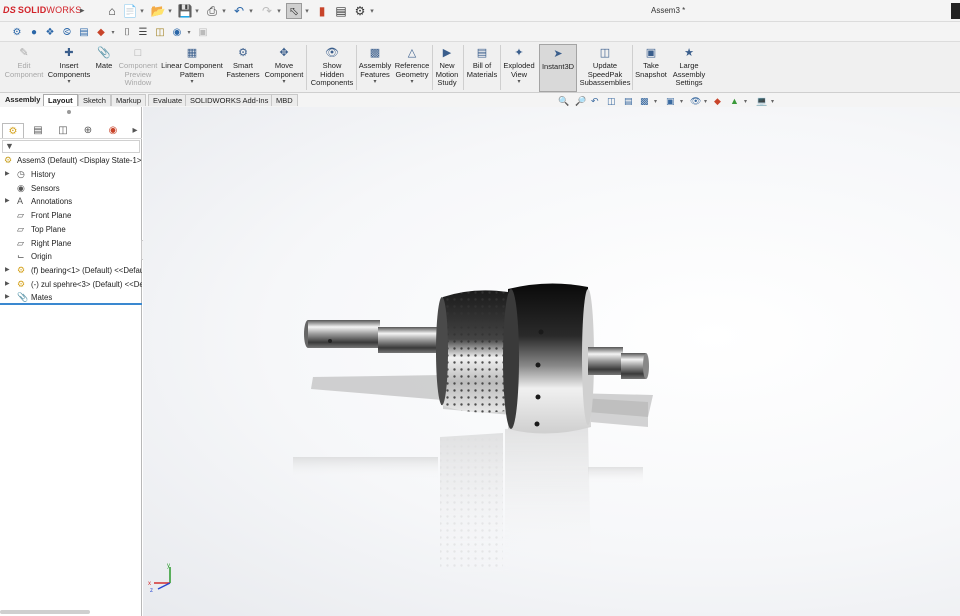 The image size is (960, 616). Describe the element at coordinates (482, 68) in the screenshot. I see `bill-of-materials-button: ▤ Bill of Materials` at that location.